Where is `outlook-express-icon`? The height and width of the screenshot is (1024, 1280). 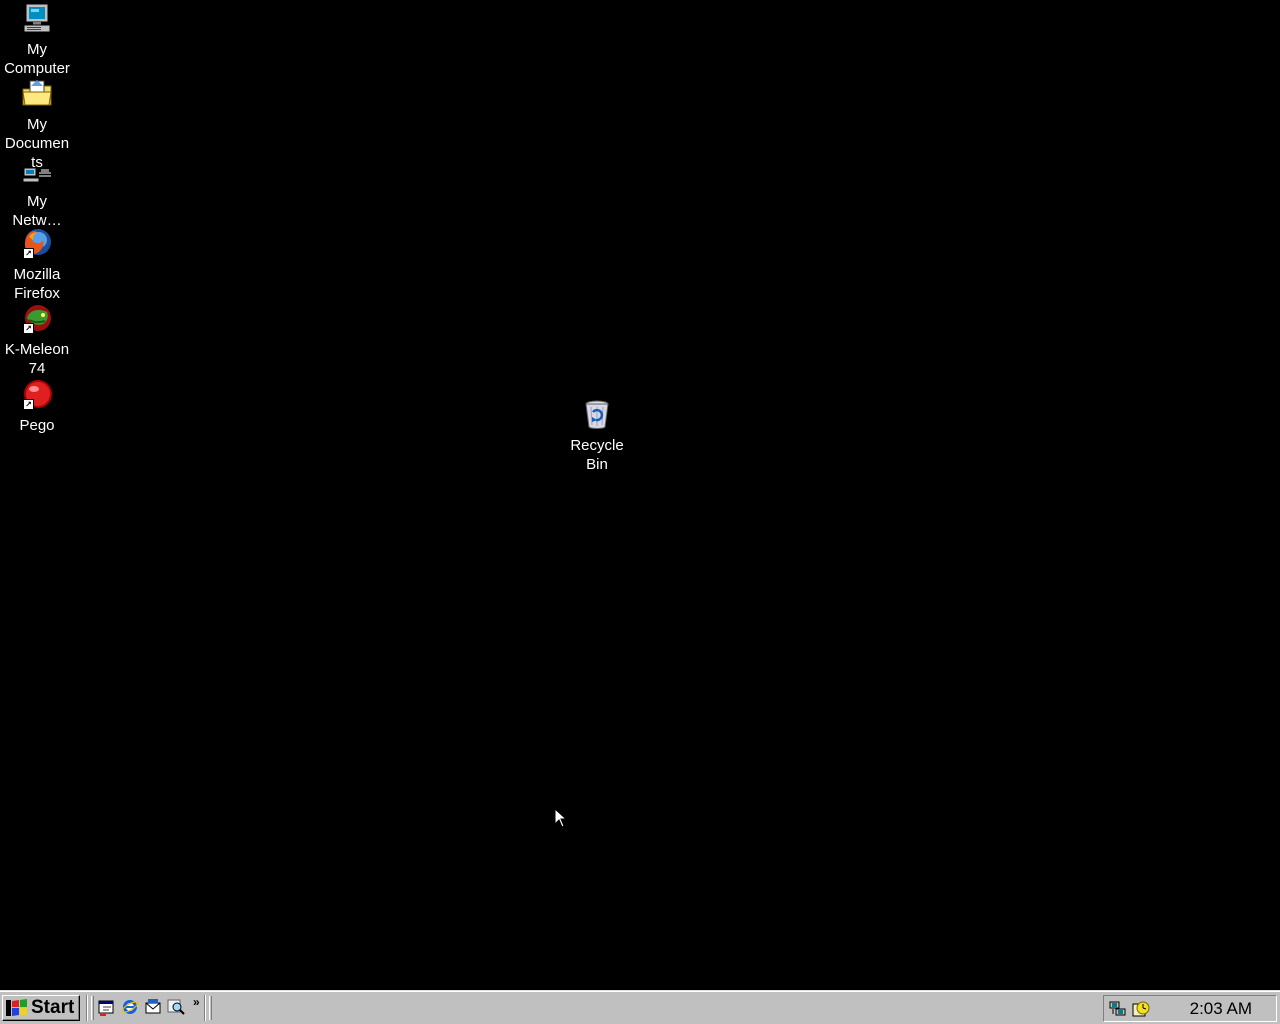 outlook-express-icon is located at coordinates (153, 1007).